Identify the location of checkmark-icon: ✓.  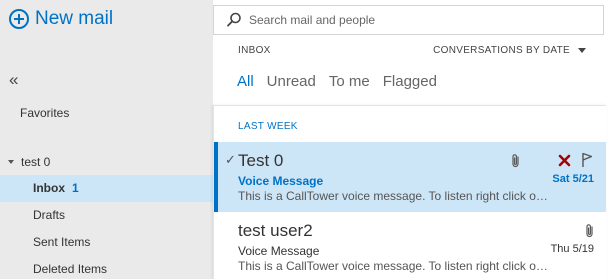
(230, 160).